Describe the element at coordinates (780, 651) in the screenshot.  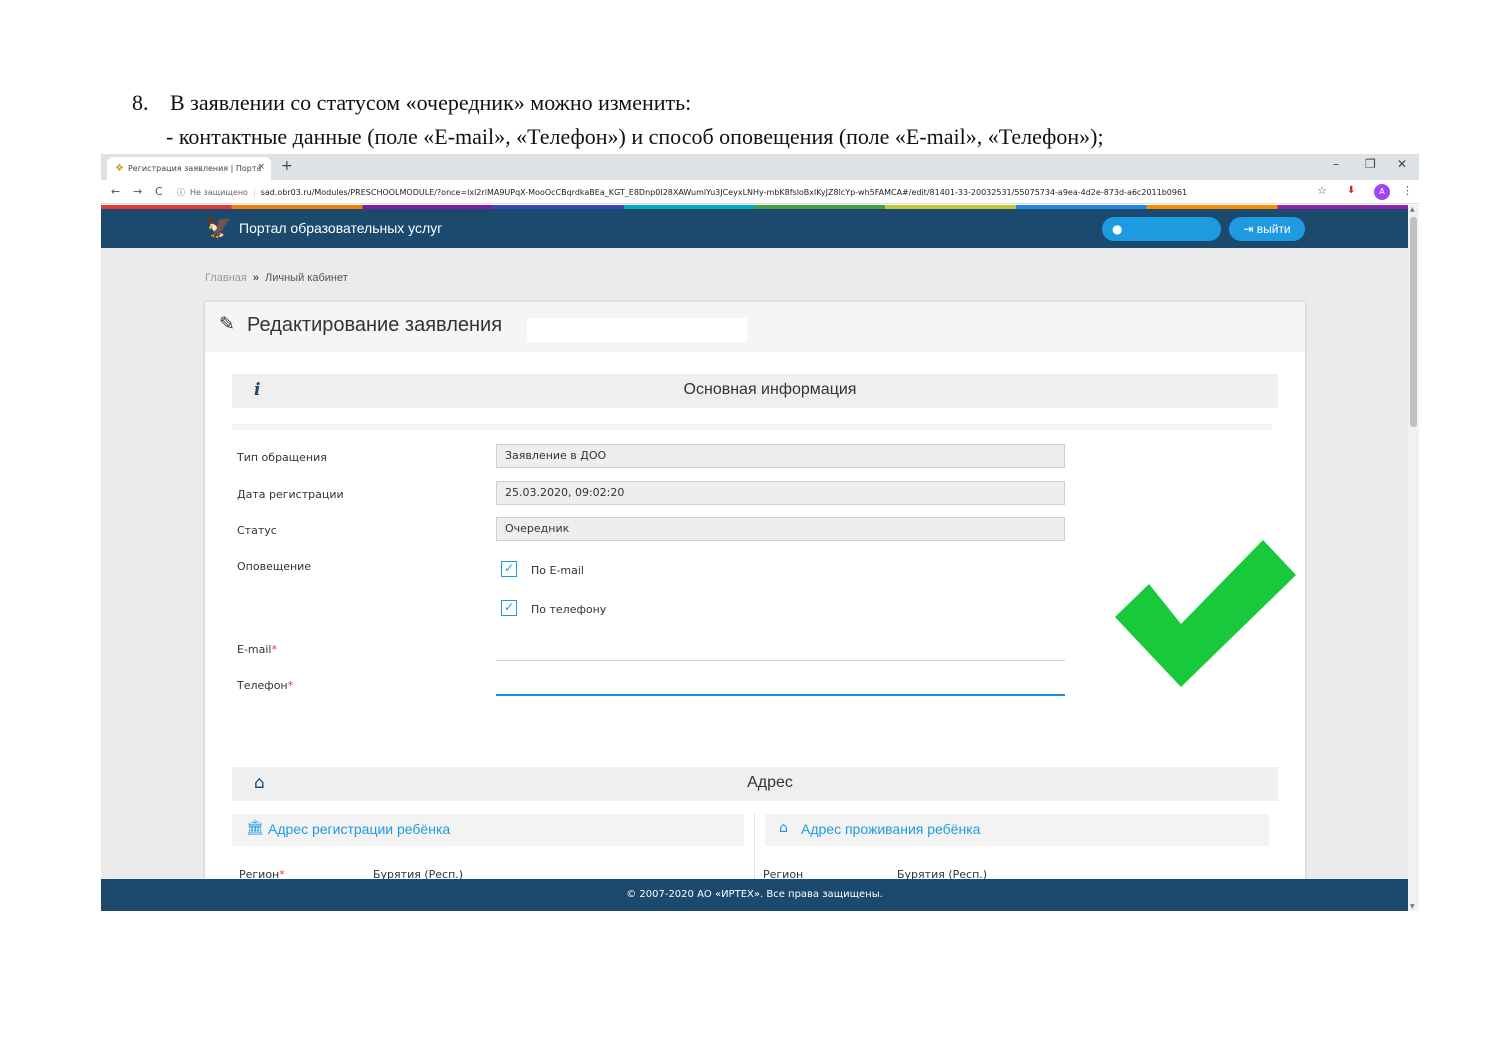
I see `email-input` at that location.